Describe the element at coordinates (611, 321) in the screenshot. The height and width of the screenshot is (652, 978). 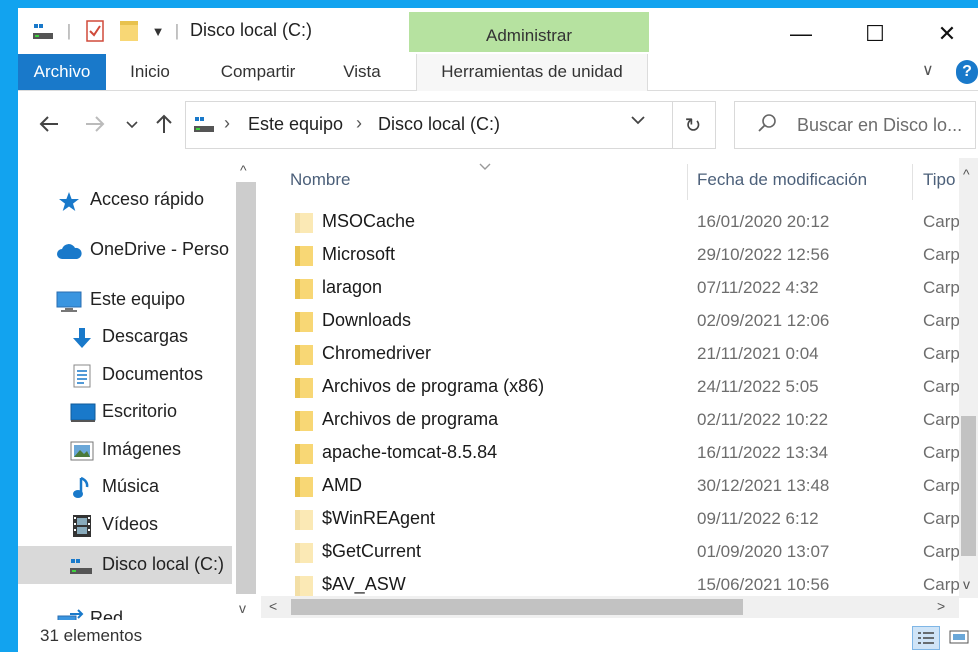
I see `file-row: Downloads 02/09/2021 12:06 Carp` at that location.